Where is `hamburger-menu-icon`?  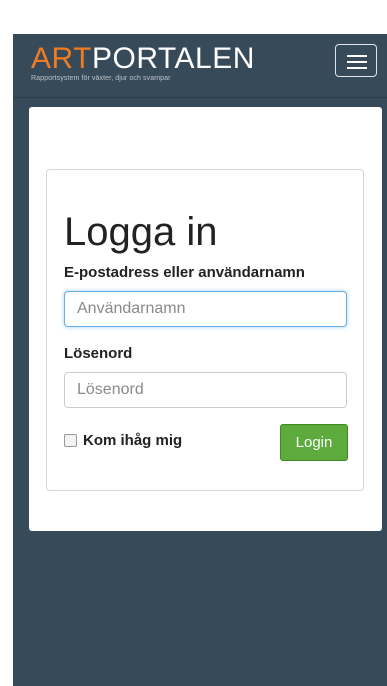 hamburger-menu-icon is located at coordinates (356, 60).